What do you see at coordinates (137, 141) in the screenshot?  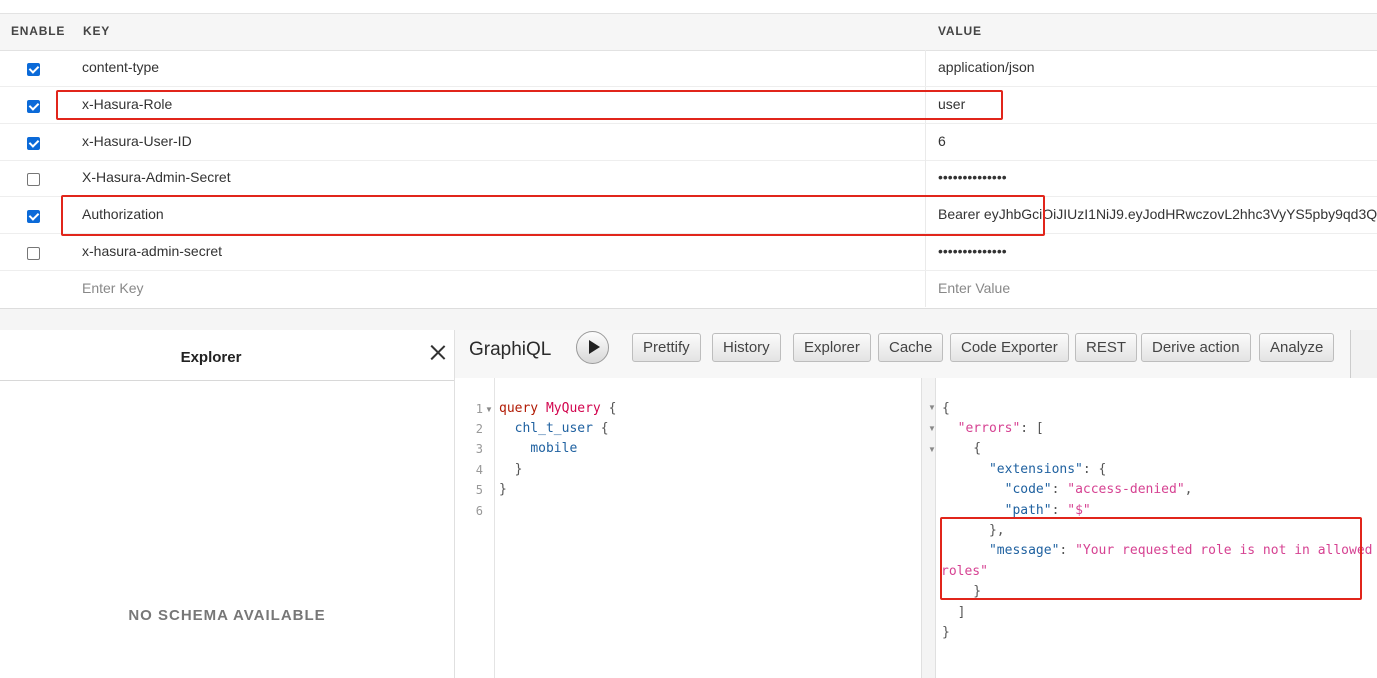 I see `header-key-field: x-Hasura-User-ID` at bounding box center [137, 141].